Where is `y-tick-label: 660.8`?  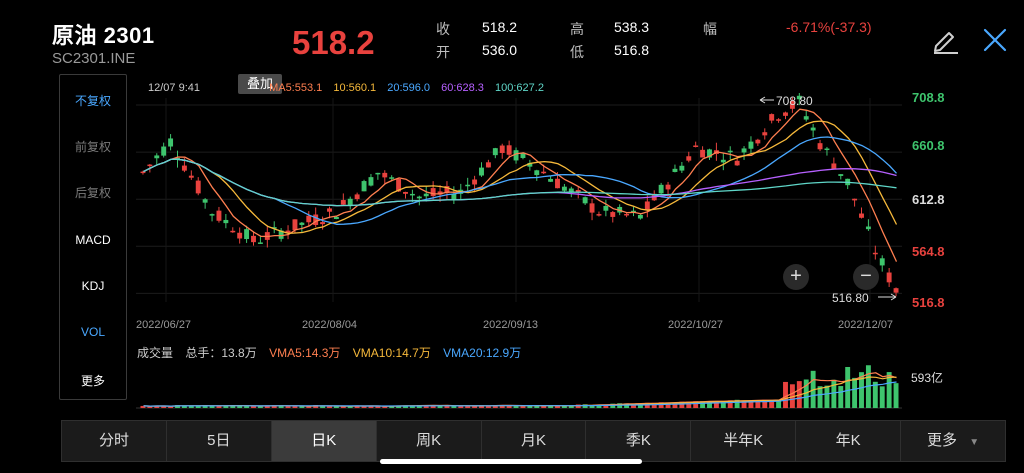 y-tick-label: 660.8 is located at coordinates (928, 145).